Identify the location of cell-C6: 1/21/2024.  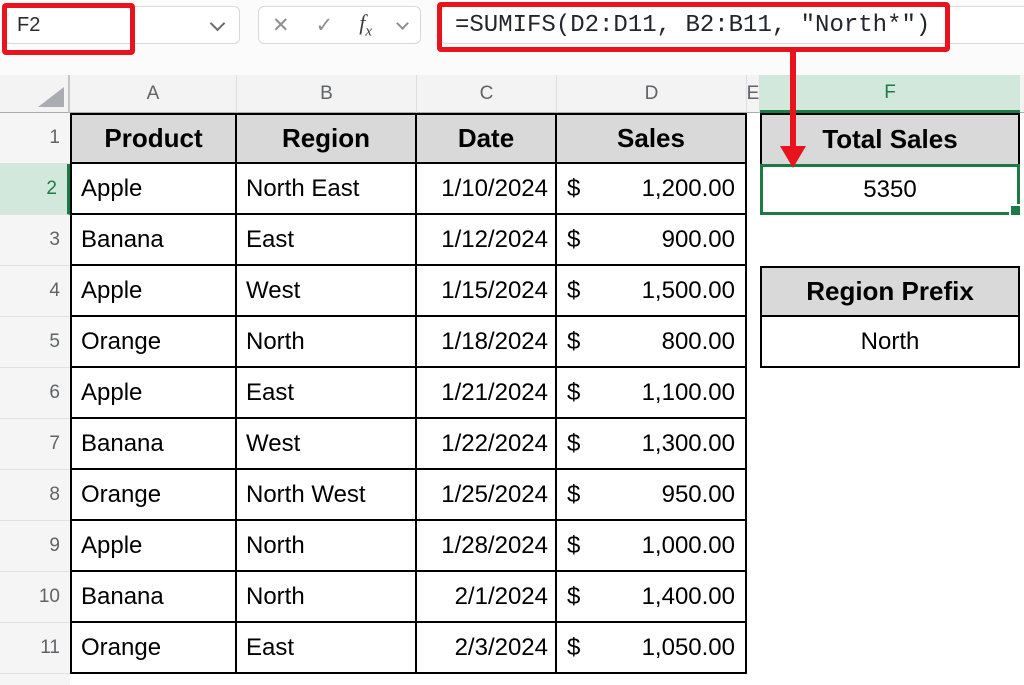
(487, 393).